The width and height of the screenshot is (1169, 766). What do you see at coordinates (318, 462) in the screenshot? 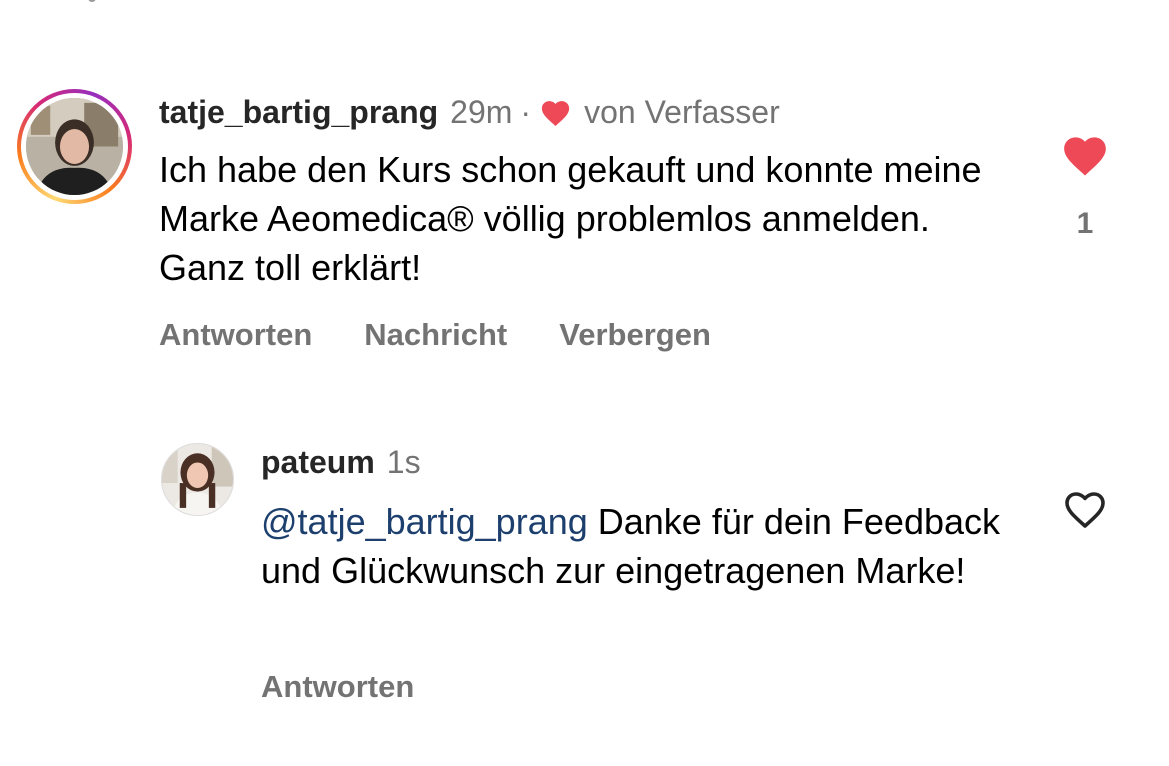
I see `reply-username: pateum` at bounding box center [318, 462].